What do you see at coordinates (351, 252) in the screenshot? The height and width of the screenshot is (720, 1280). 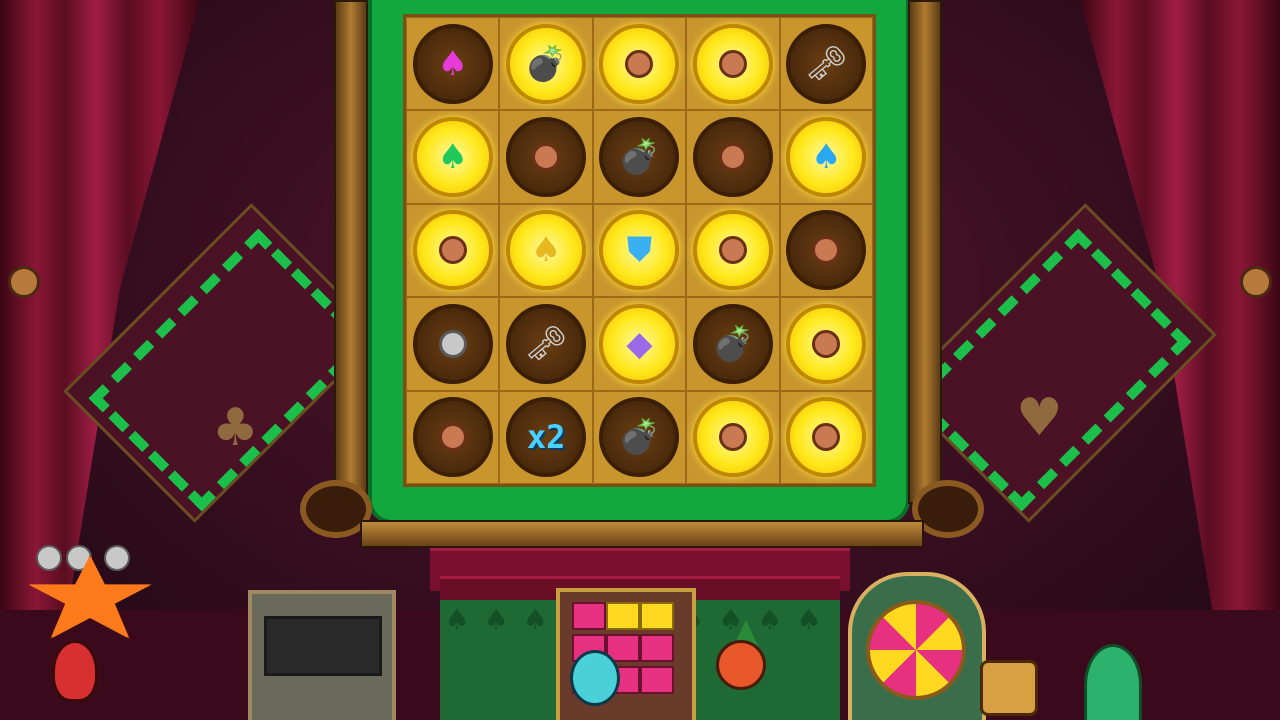 I see `pillar-left` at bounding box center [351, 252].